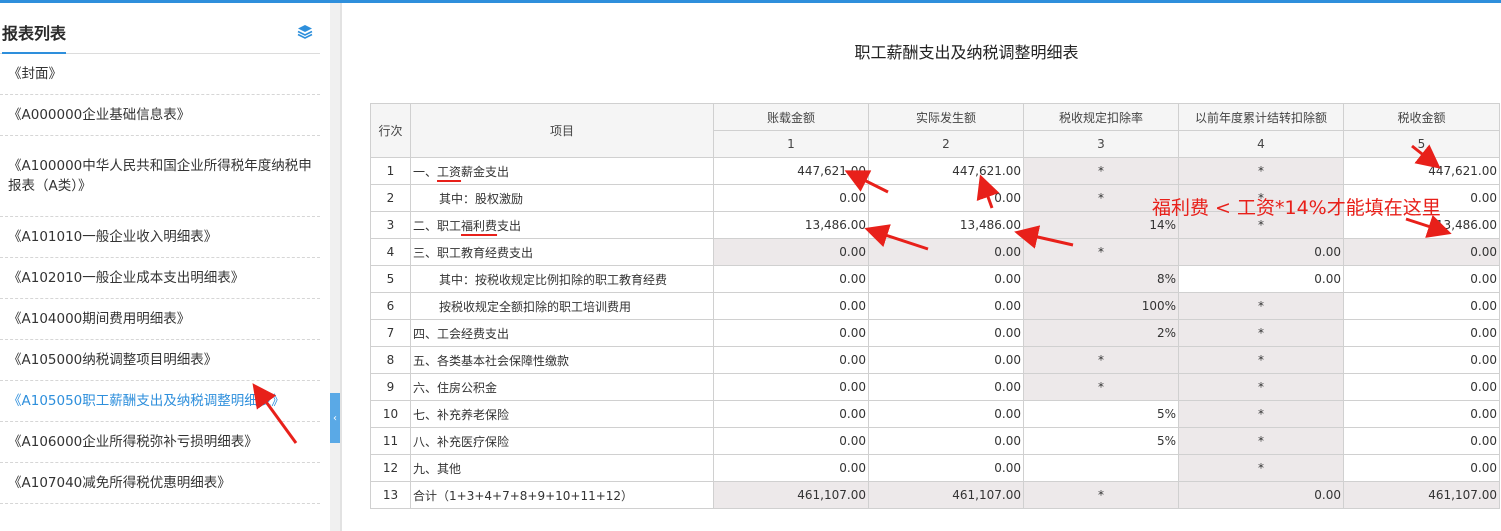 The width and height of the screenshot is (1501, 531). Describe the element at coordinates (1101, 144) in the screenshot. I see `header-col-num: 3` at that location.